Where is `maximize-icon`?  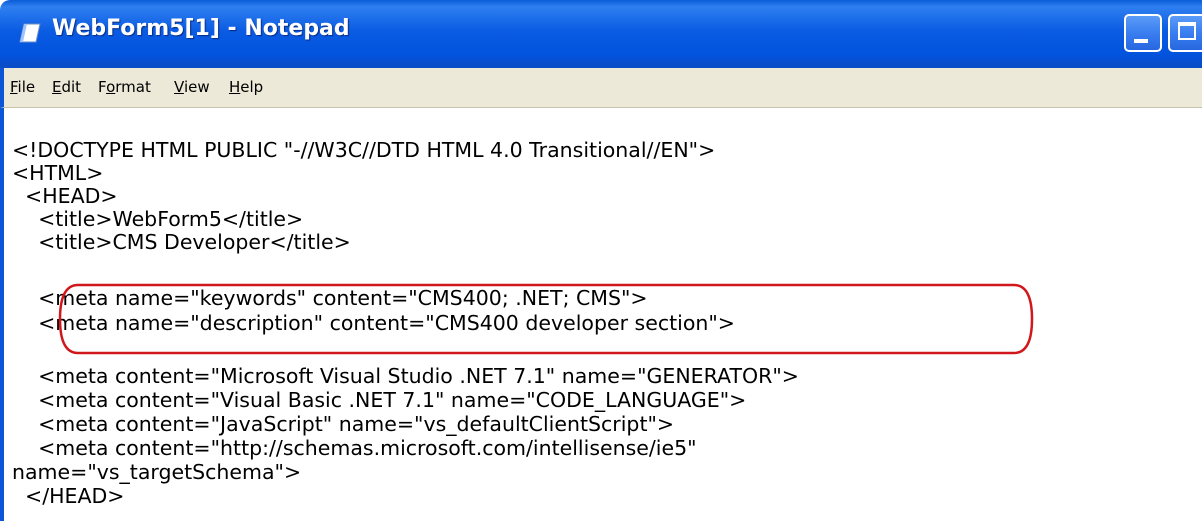 maximize-icon is located at coordinates (1187, 31).